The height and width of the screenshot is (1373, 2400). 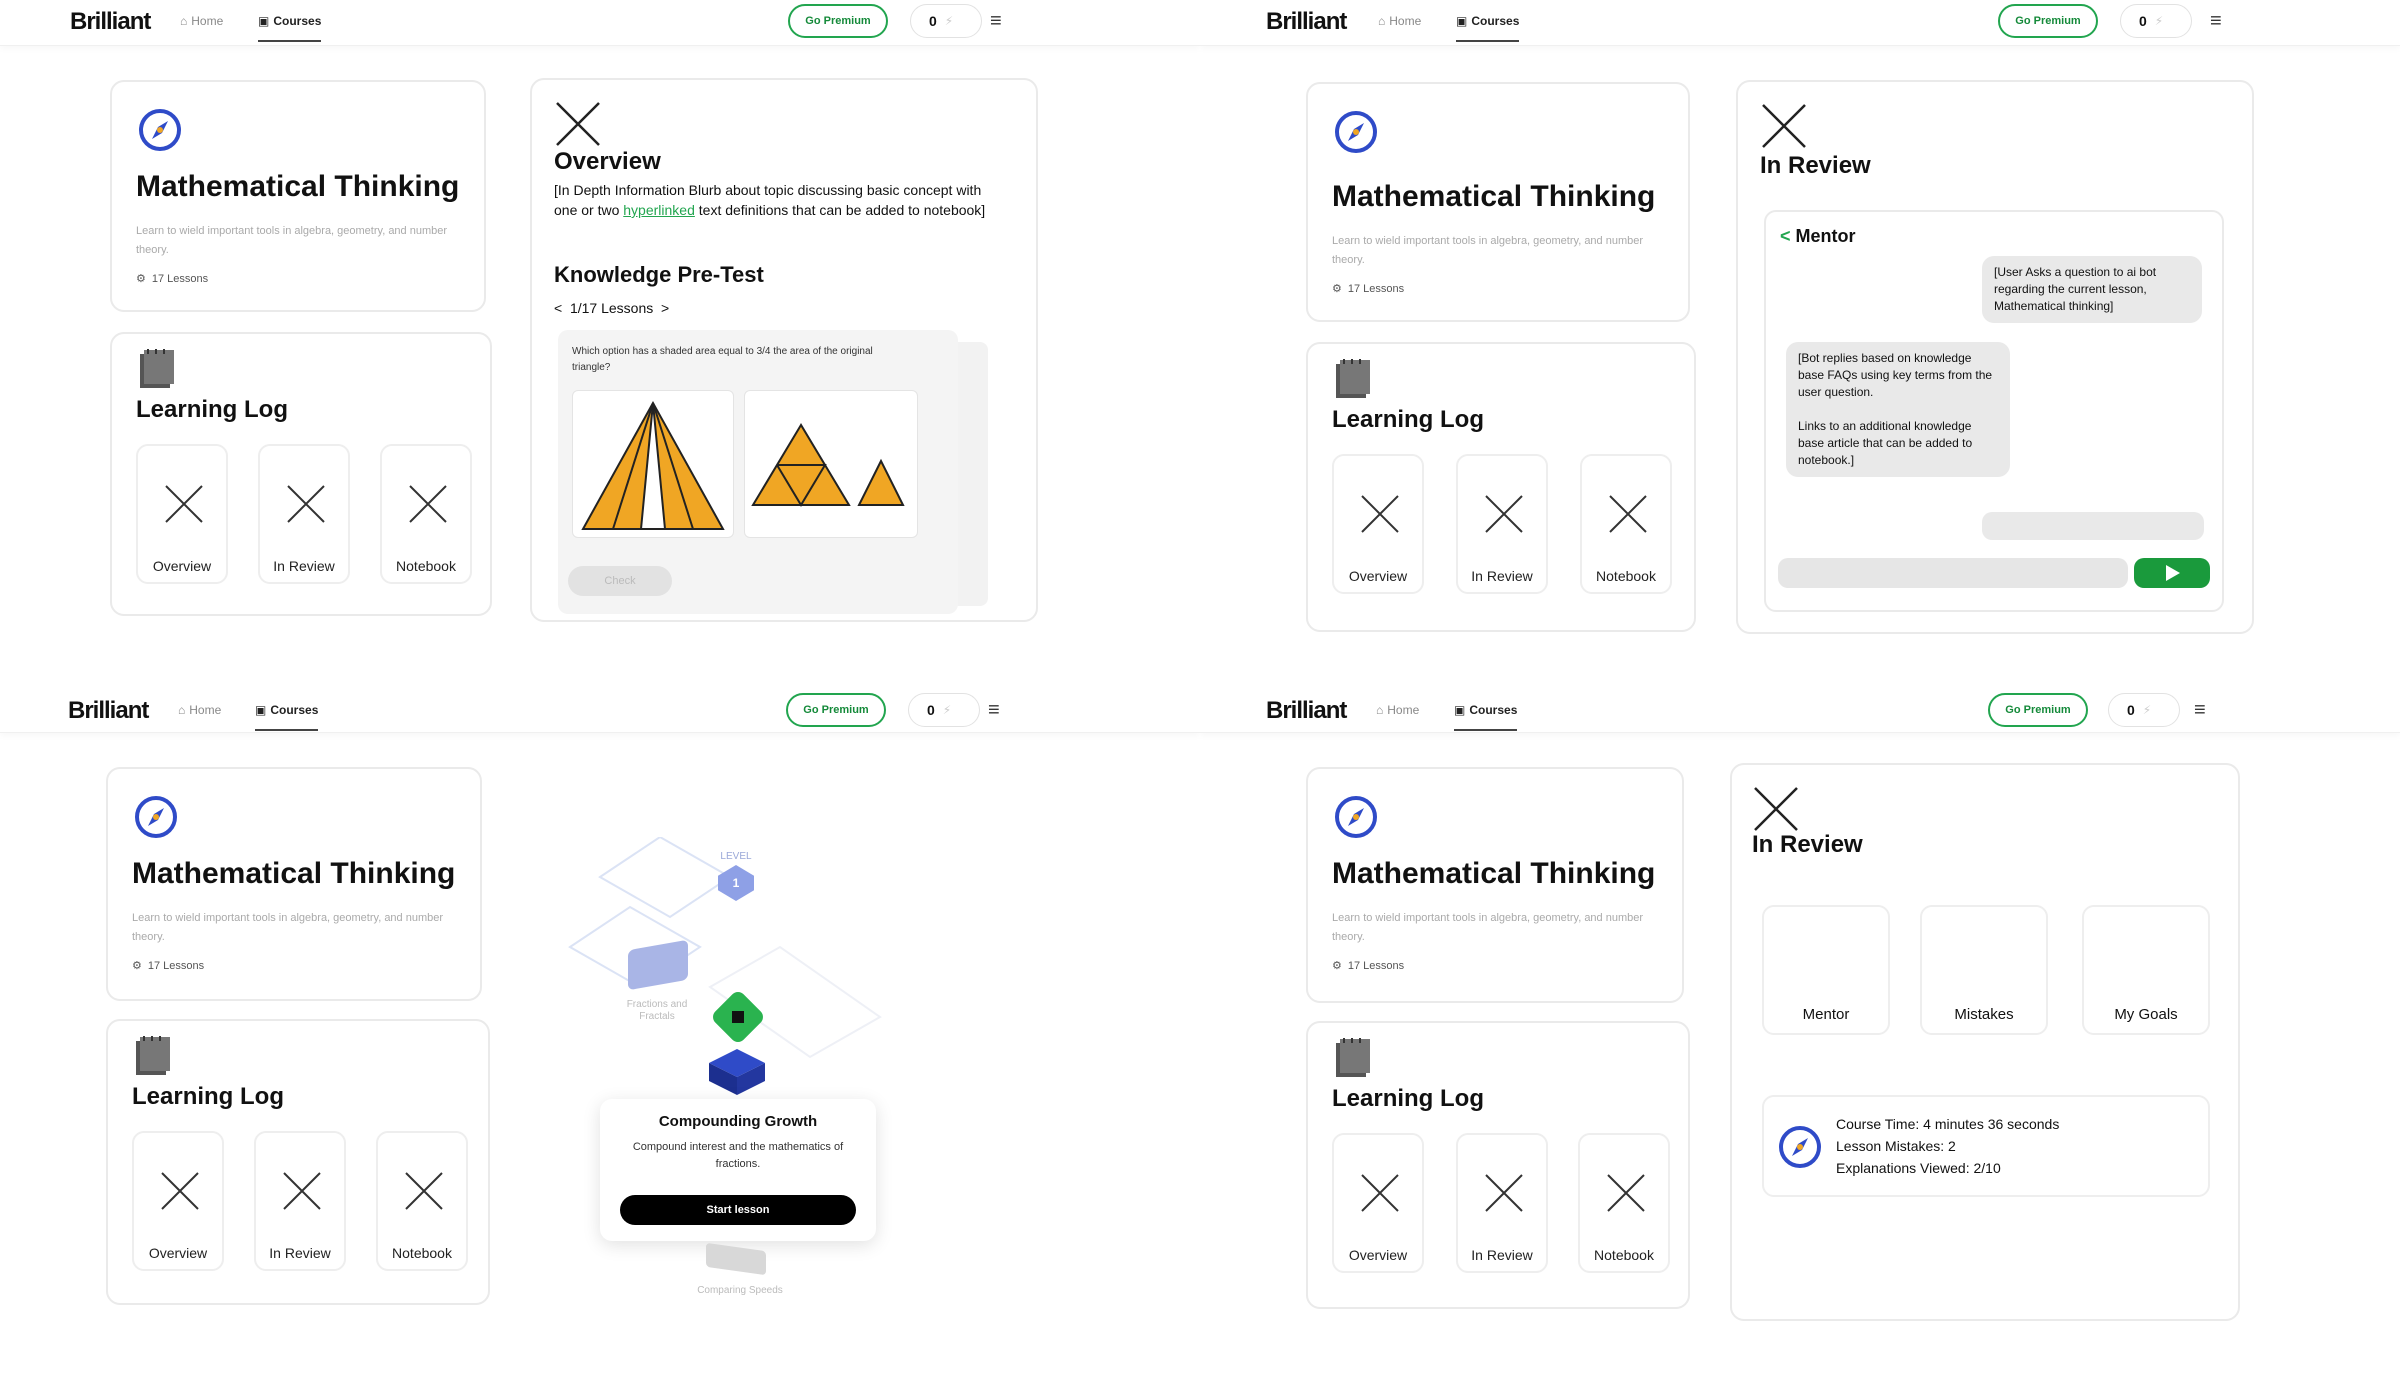 I want to click on stat-lesson-mistakes: Lesson Mistakes: 2, so click(x=1896, y=1146).